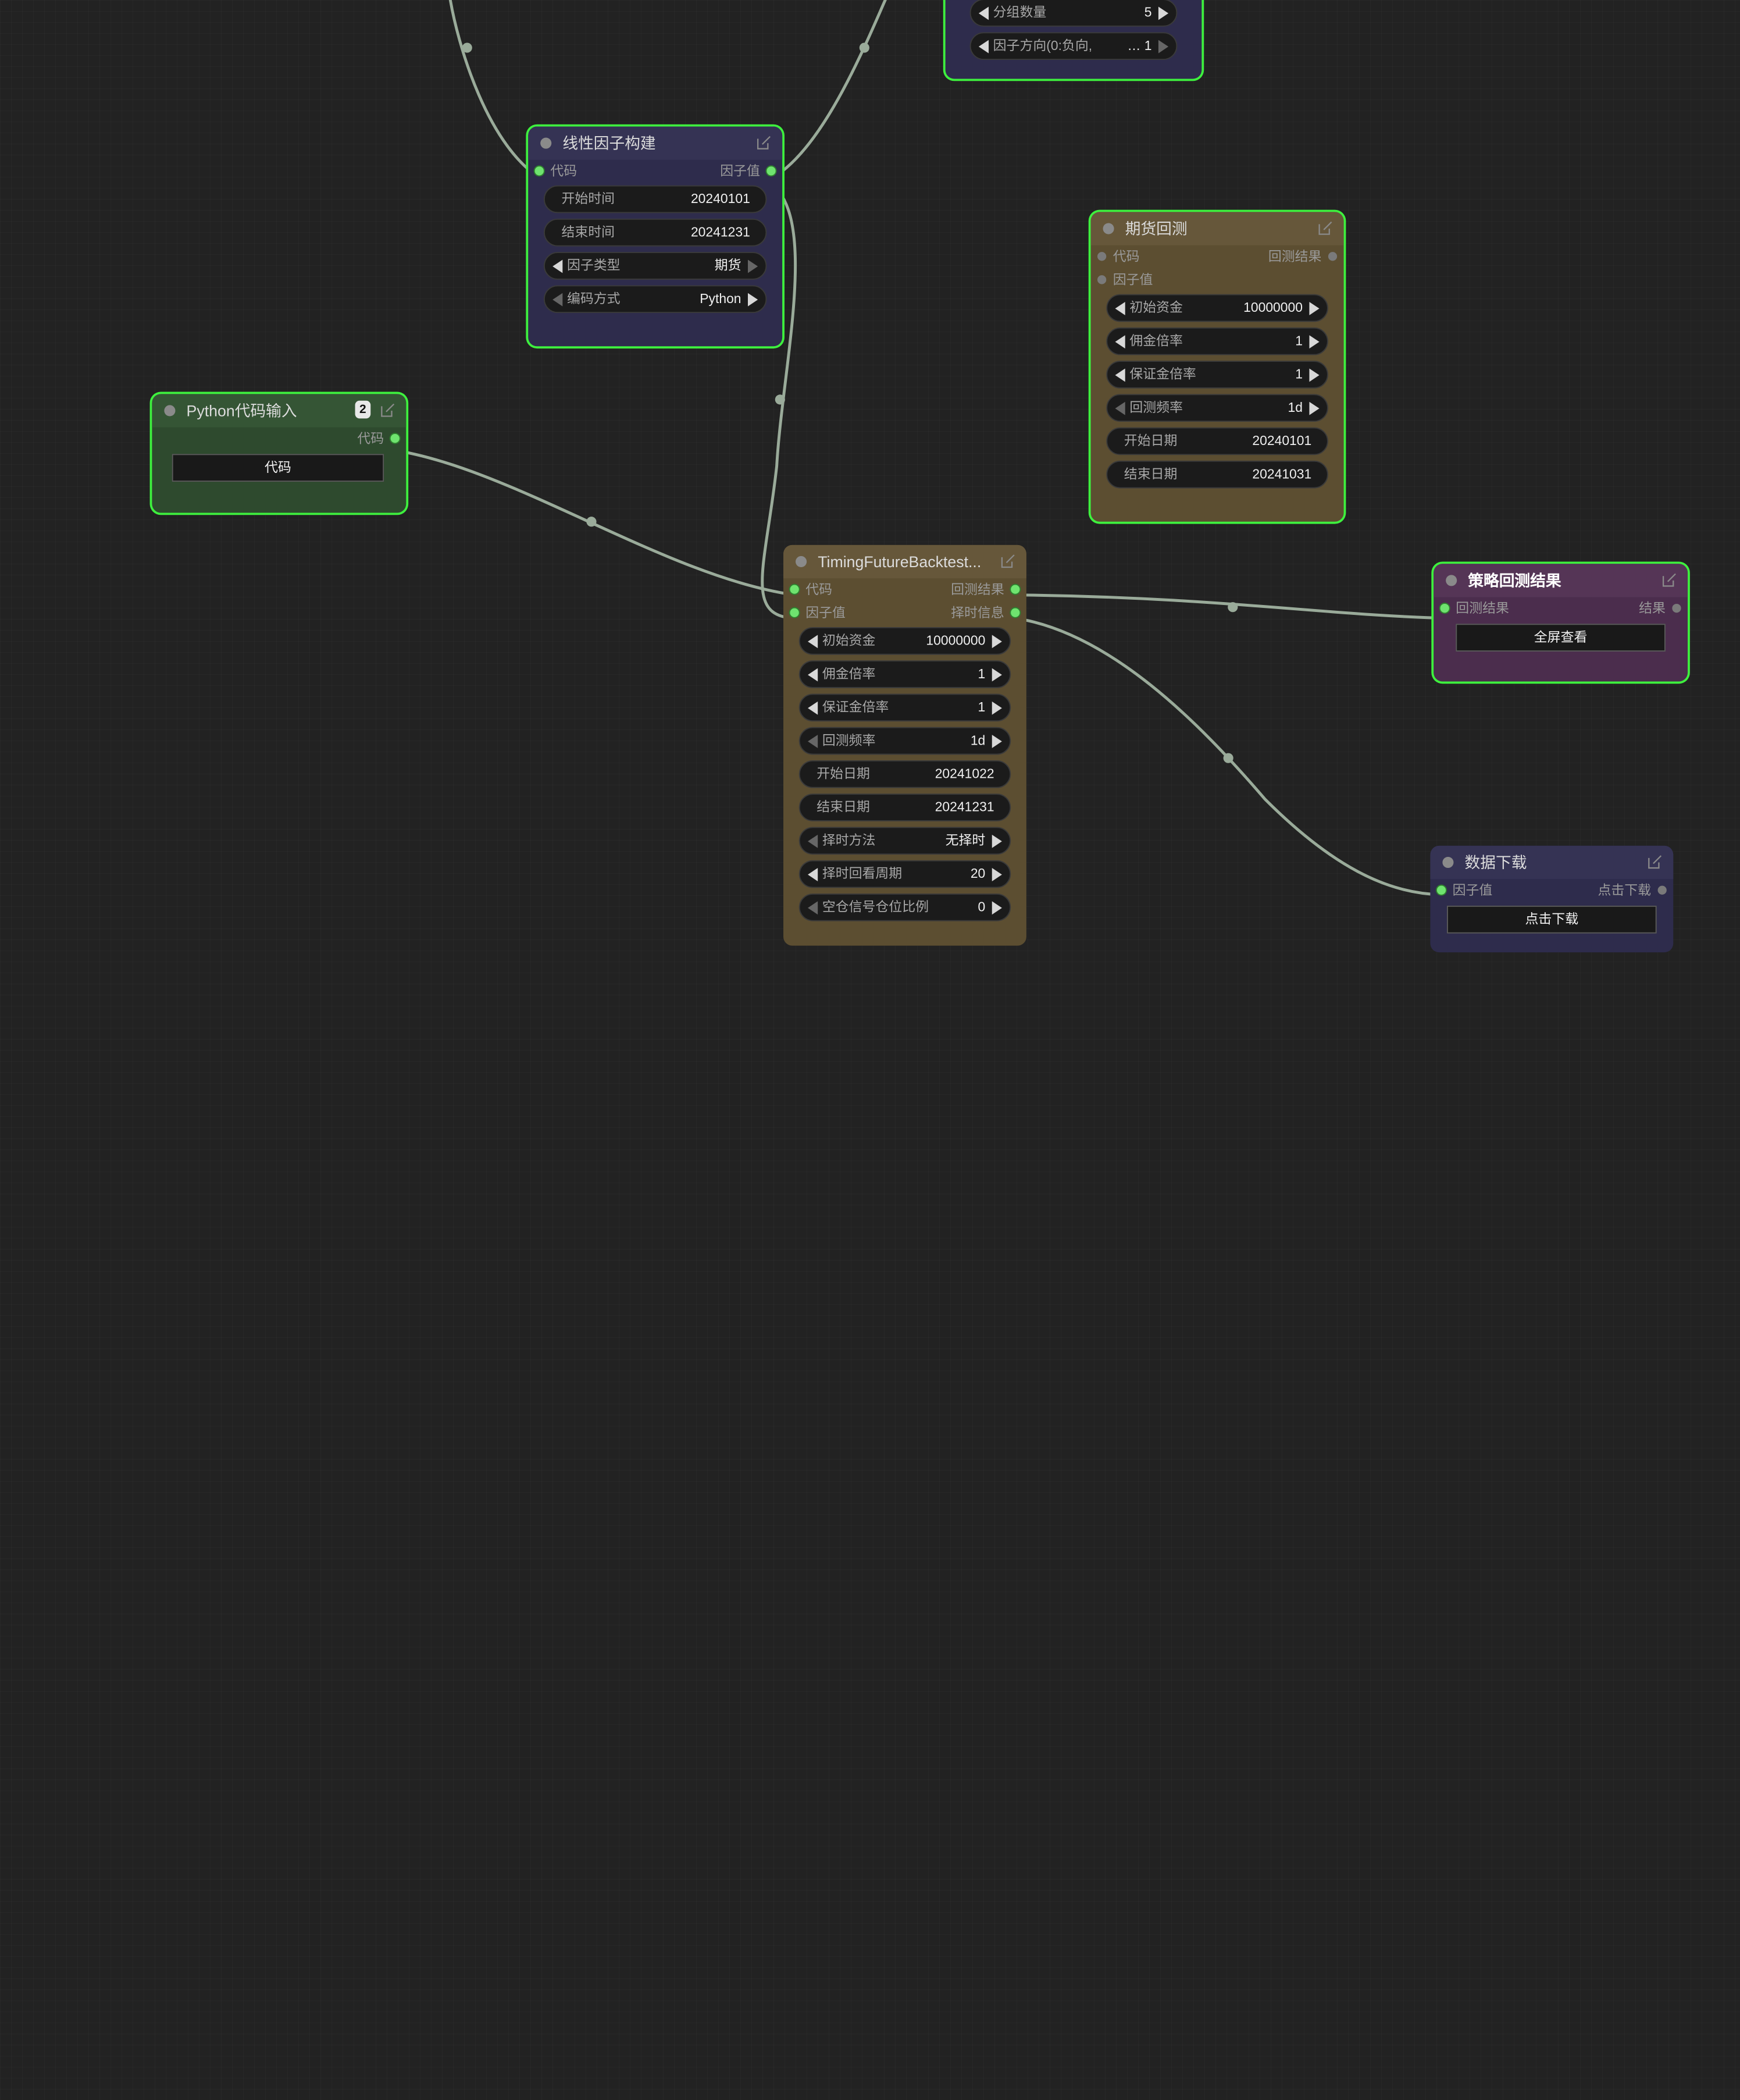  Describe the element at coordinates (1552, 920) in the screenshot. I see `download-button: 点击下载` at that location.